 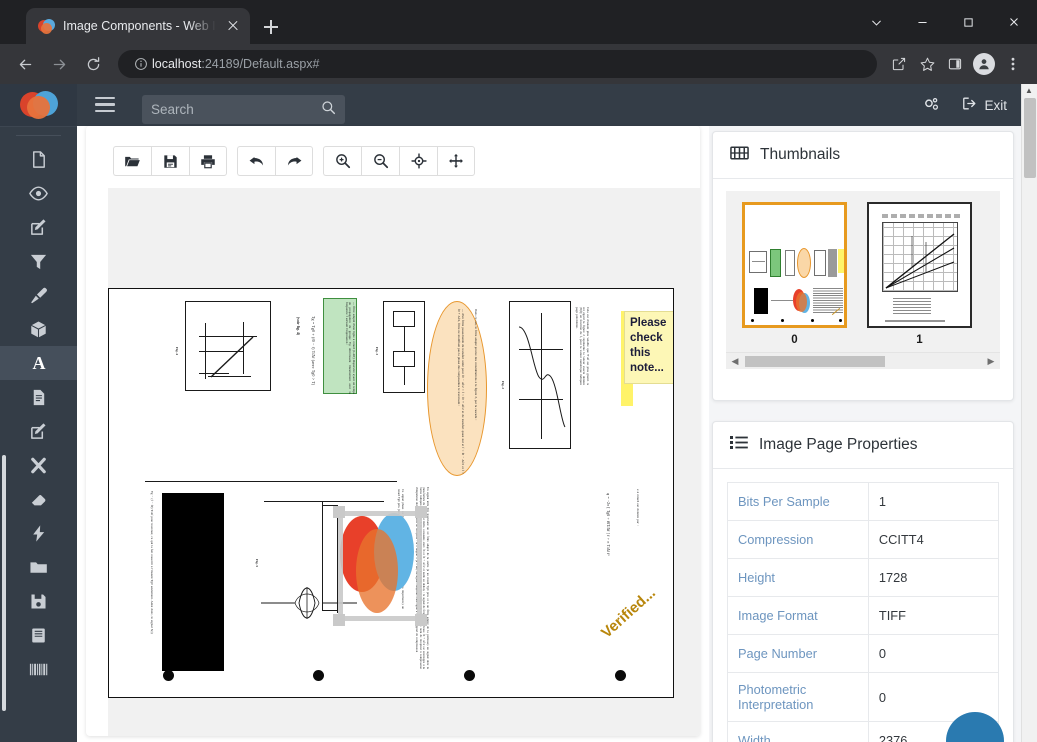 What do you see at coordinates (38, 105) in the screenshot?
I see `app-logo-icon` at bounding box center [38, 105].